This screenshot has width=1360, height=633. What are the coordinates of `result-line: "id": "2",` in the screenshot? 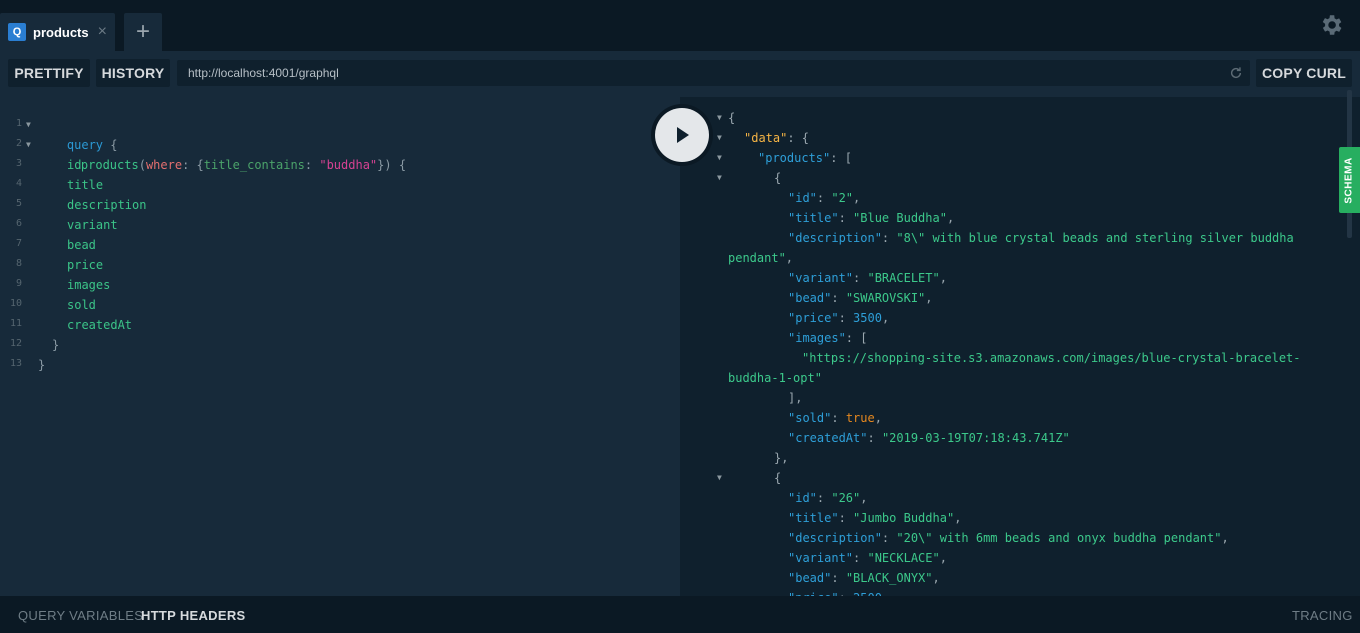 It's located at (824, 198).